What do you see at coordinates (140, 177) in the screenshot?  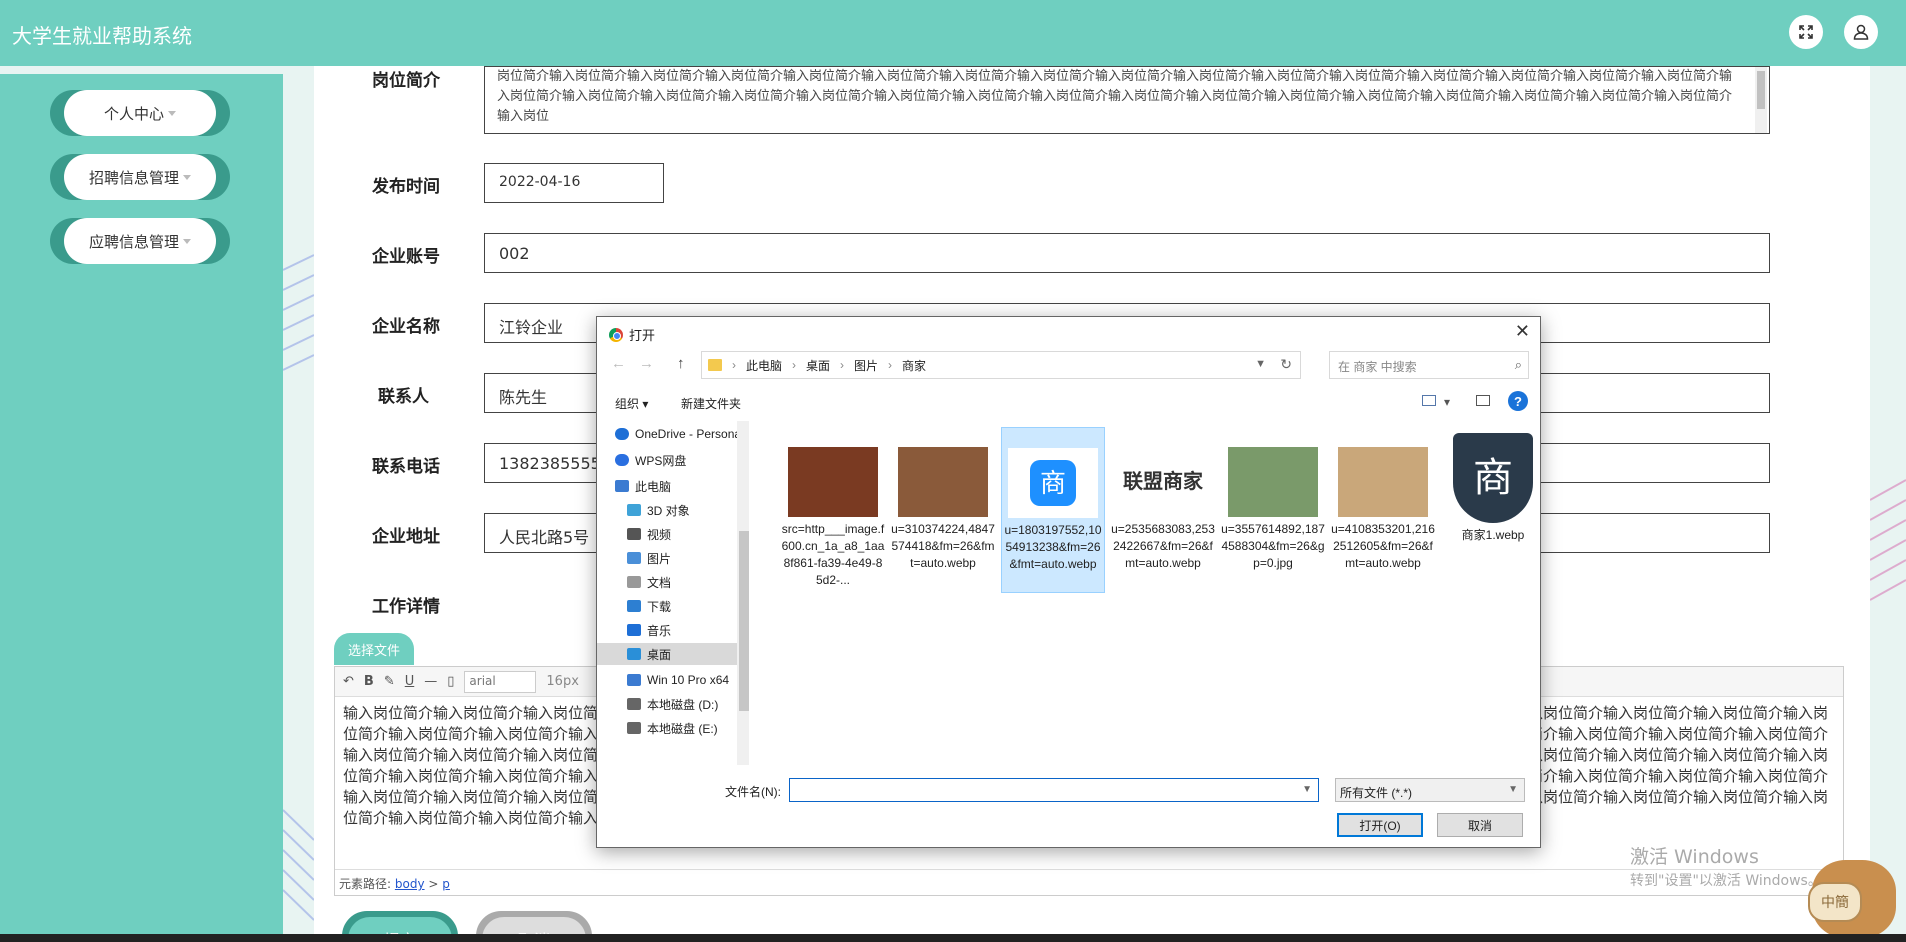 I see `sidebar-item-recruitment: 招聘信息管理` at bounding box center [140, 177].